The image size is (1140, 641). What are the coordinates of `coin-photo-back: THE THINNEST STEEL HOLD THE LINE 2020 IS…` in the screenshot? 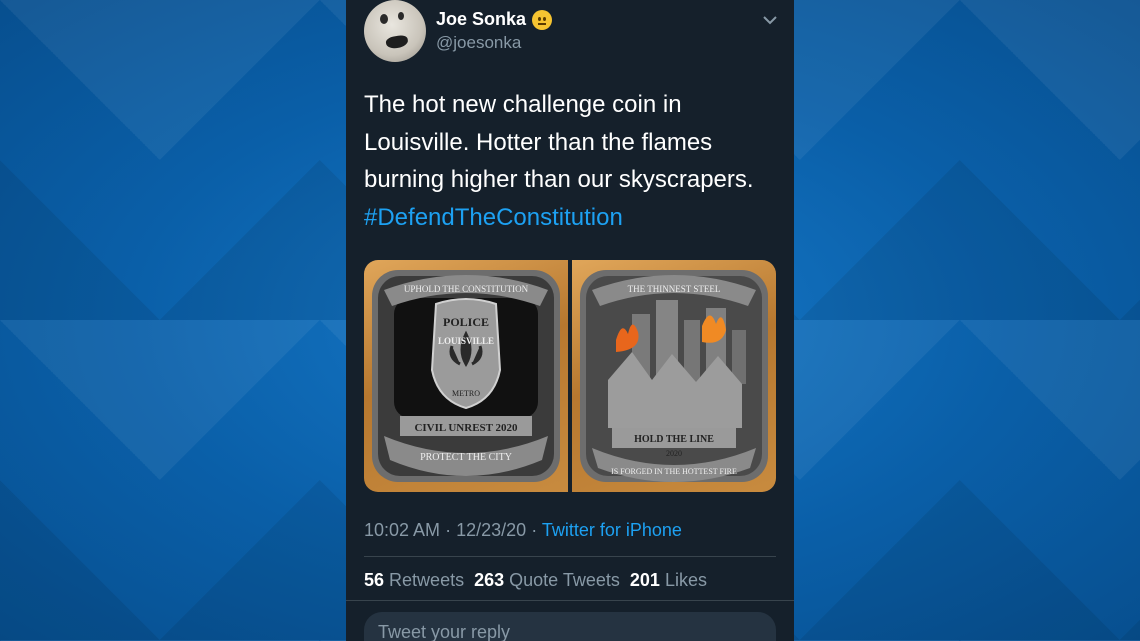 It's located at (674, 376).